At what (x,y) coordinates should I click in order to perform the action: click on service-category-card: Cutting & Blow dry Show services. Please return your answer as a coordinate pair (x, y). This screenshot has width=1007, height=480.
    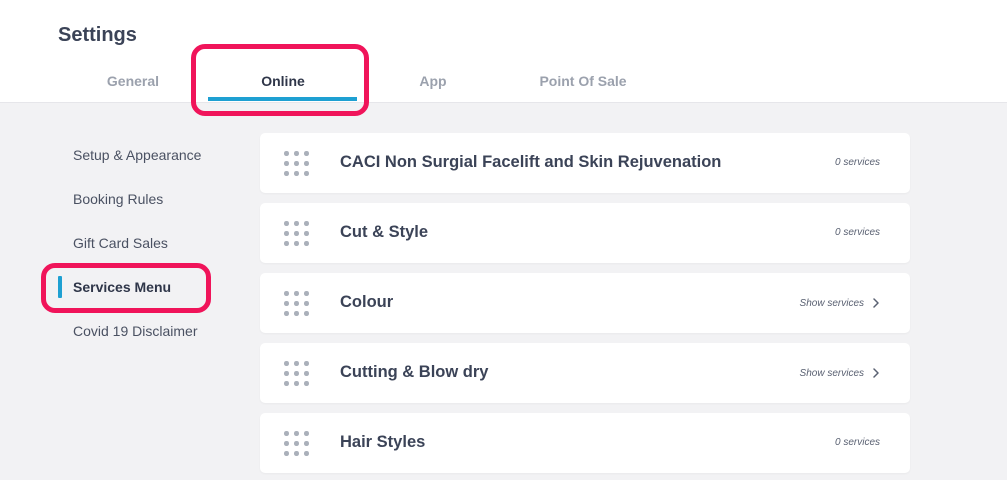
    Looking at the image, I should click on (585, 373).